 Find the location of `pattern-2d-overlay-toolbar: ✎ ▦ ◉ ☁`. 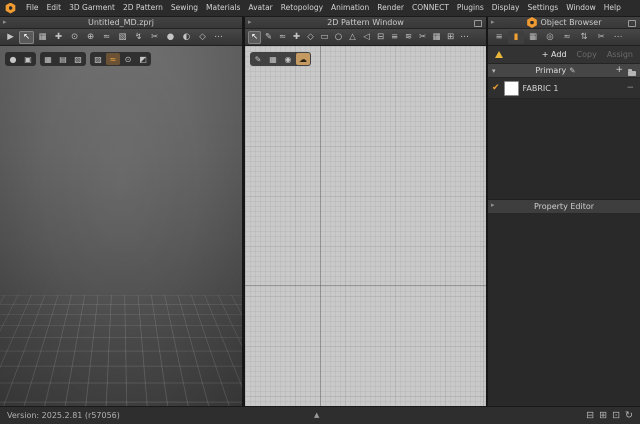

pattern-2d-overlay-toolbar: ✎ ▦ ◉ ☁ is located at coordinates (280, 59).